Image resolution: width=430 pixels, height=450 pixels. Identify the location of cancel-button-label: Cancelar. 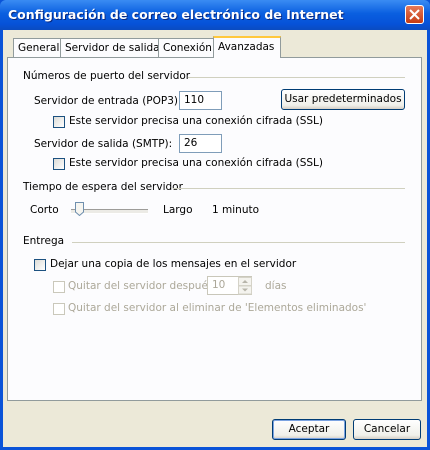
(387, 429).